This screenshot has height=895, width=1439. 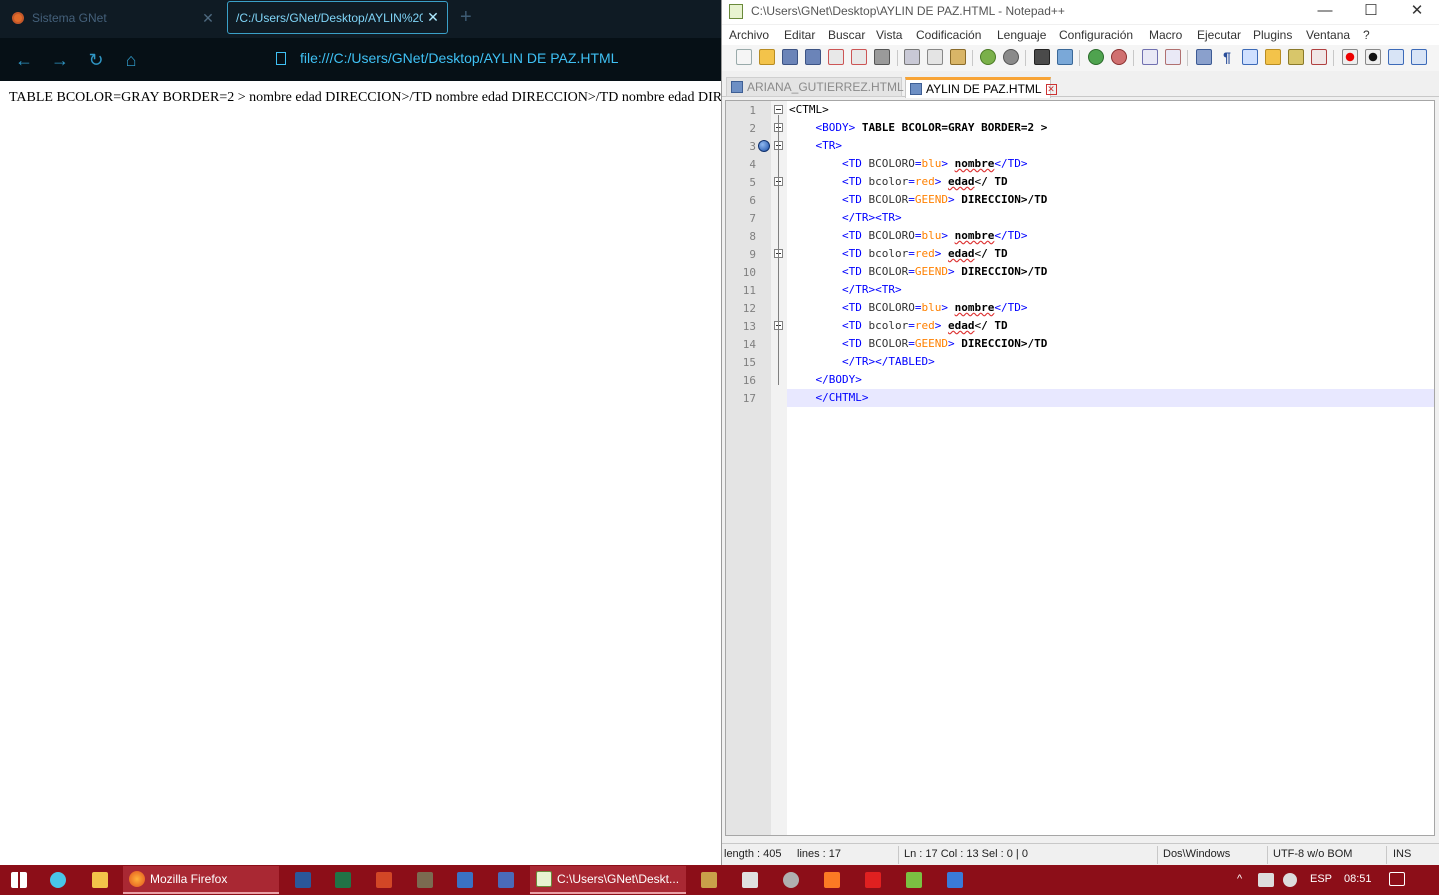 What do you see at coordinates (1273, 57) in the screenshot?
I see `language-icon` at bounding box center [1273, 57].